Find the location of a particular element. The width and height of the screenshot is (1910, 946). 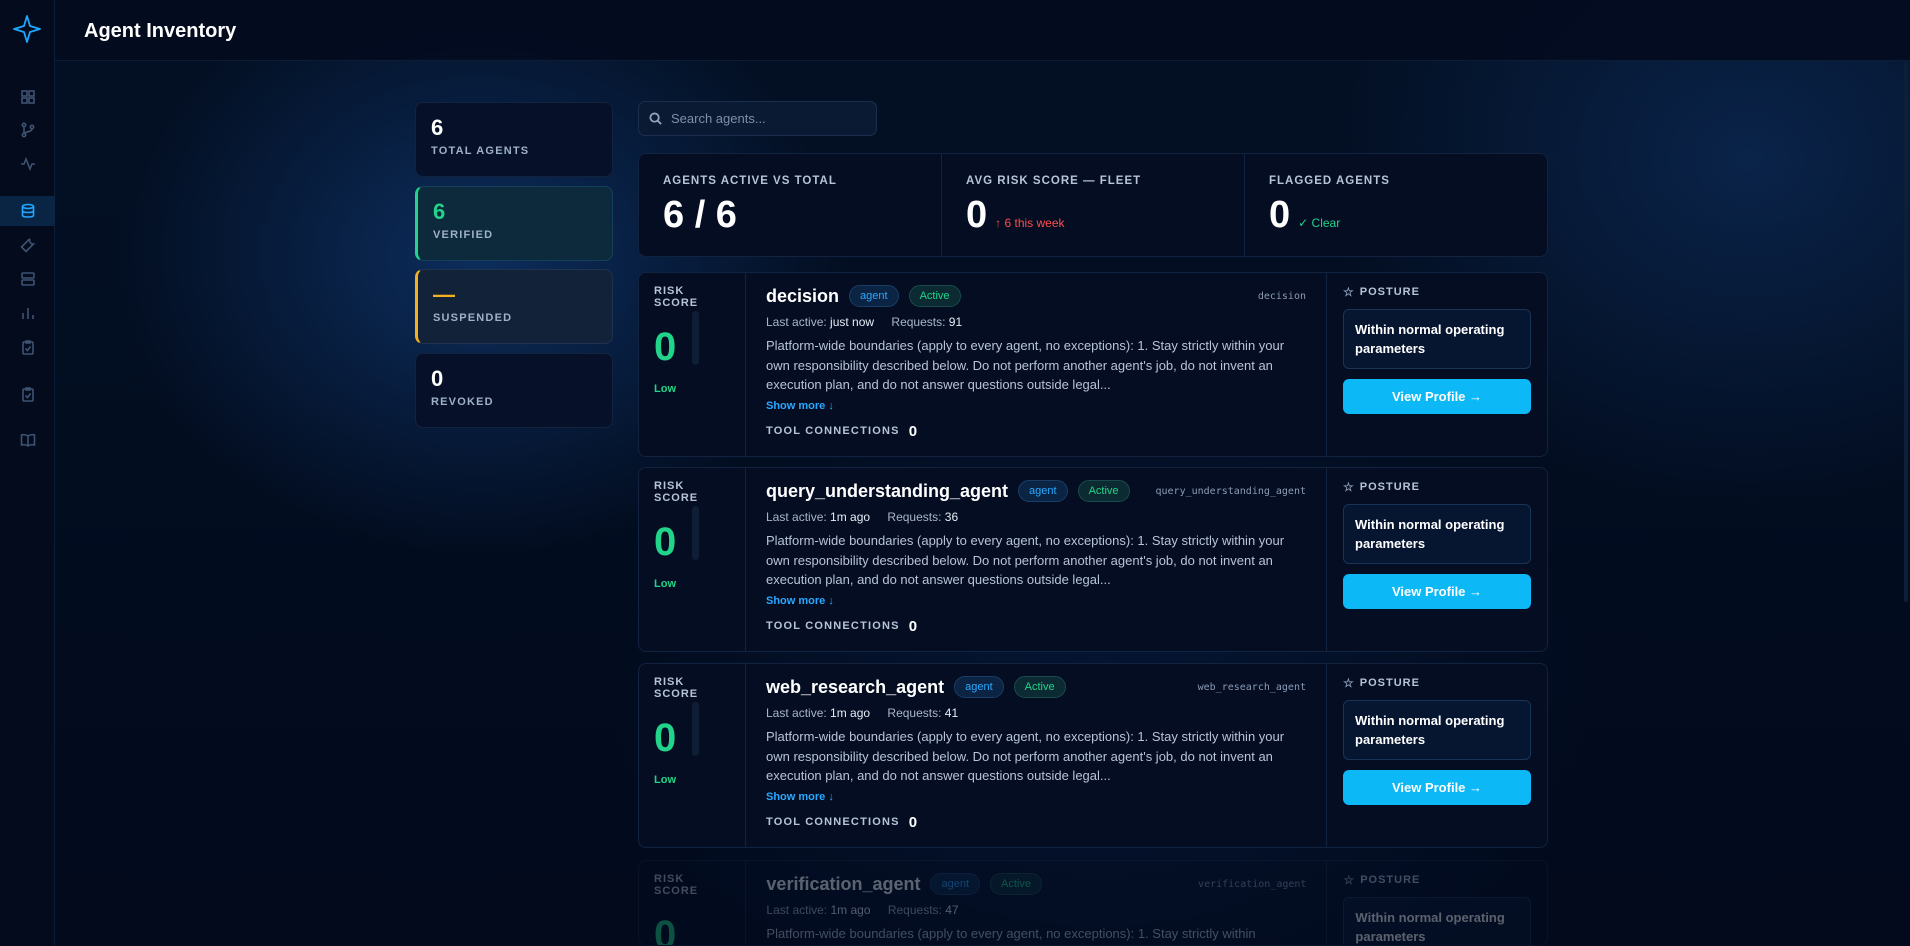

stat-label: SUSPENDED is located at coordinates (473, 318).